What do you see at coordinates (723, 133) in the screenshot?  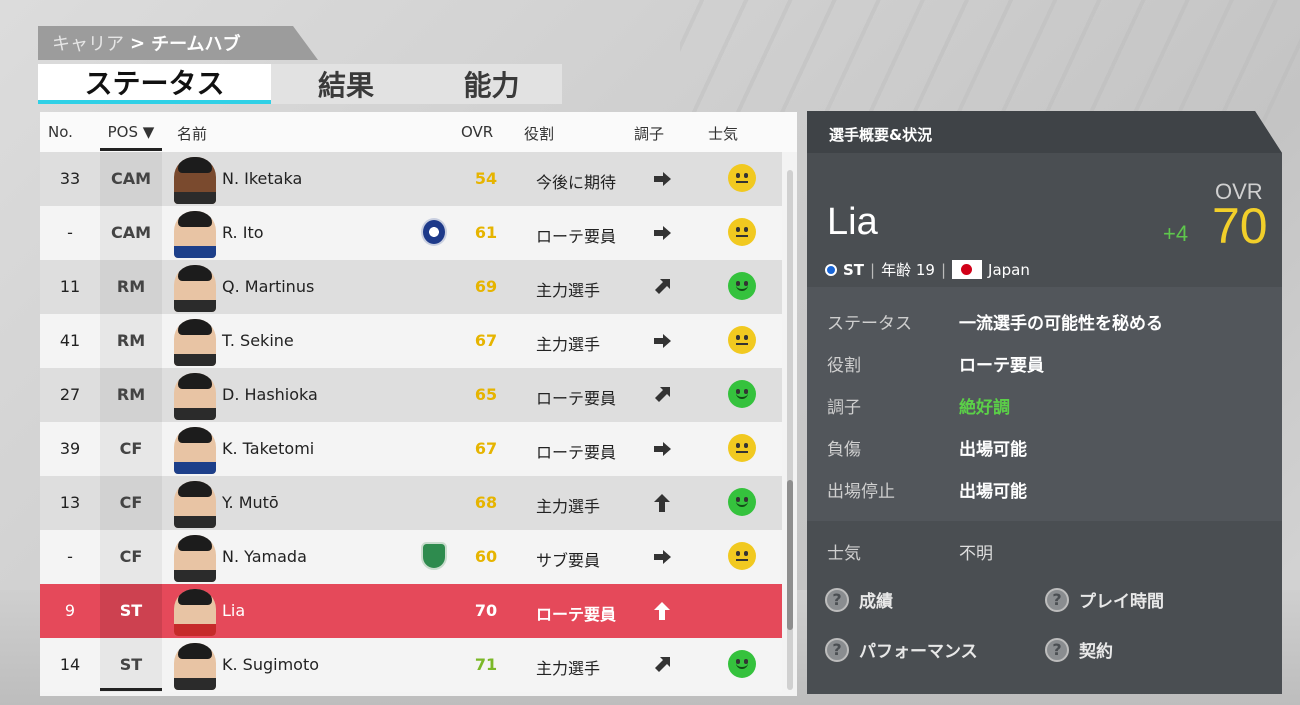 I see `header-morale: 士気` at bounding box center [723, 133].